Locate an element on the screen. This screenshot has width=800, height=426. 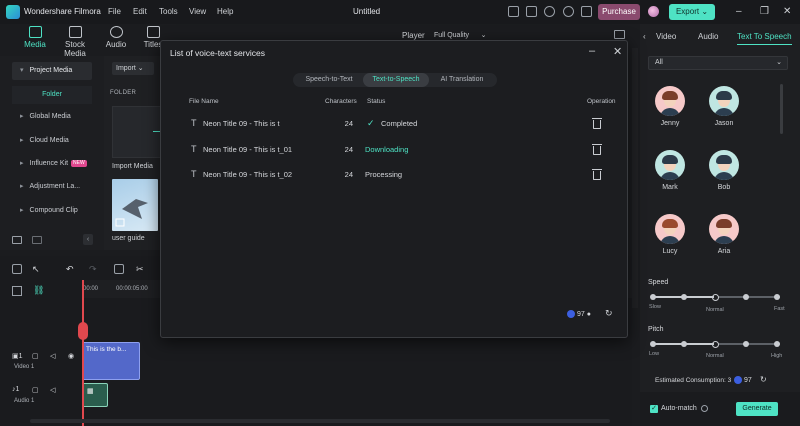
audio-volume-icon: ◁ is located at coordinates (52, 390).